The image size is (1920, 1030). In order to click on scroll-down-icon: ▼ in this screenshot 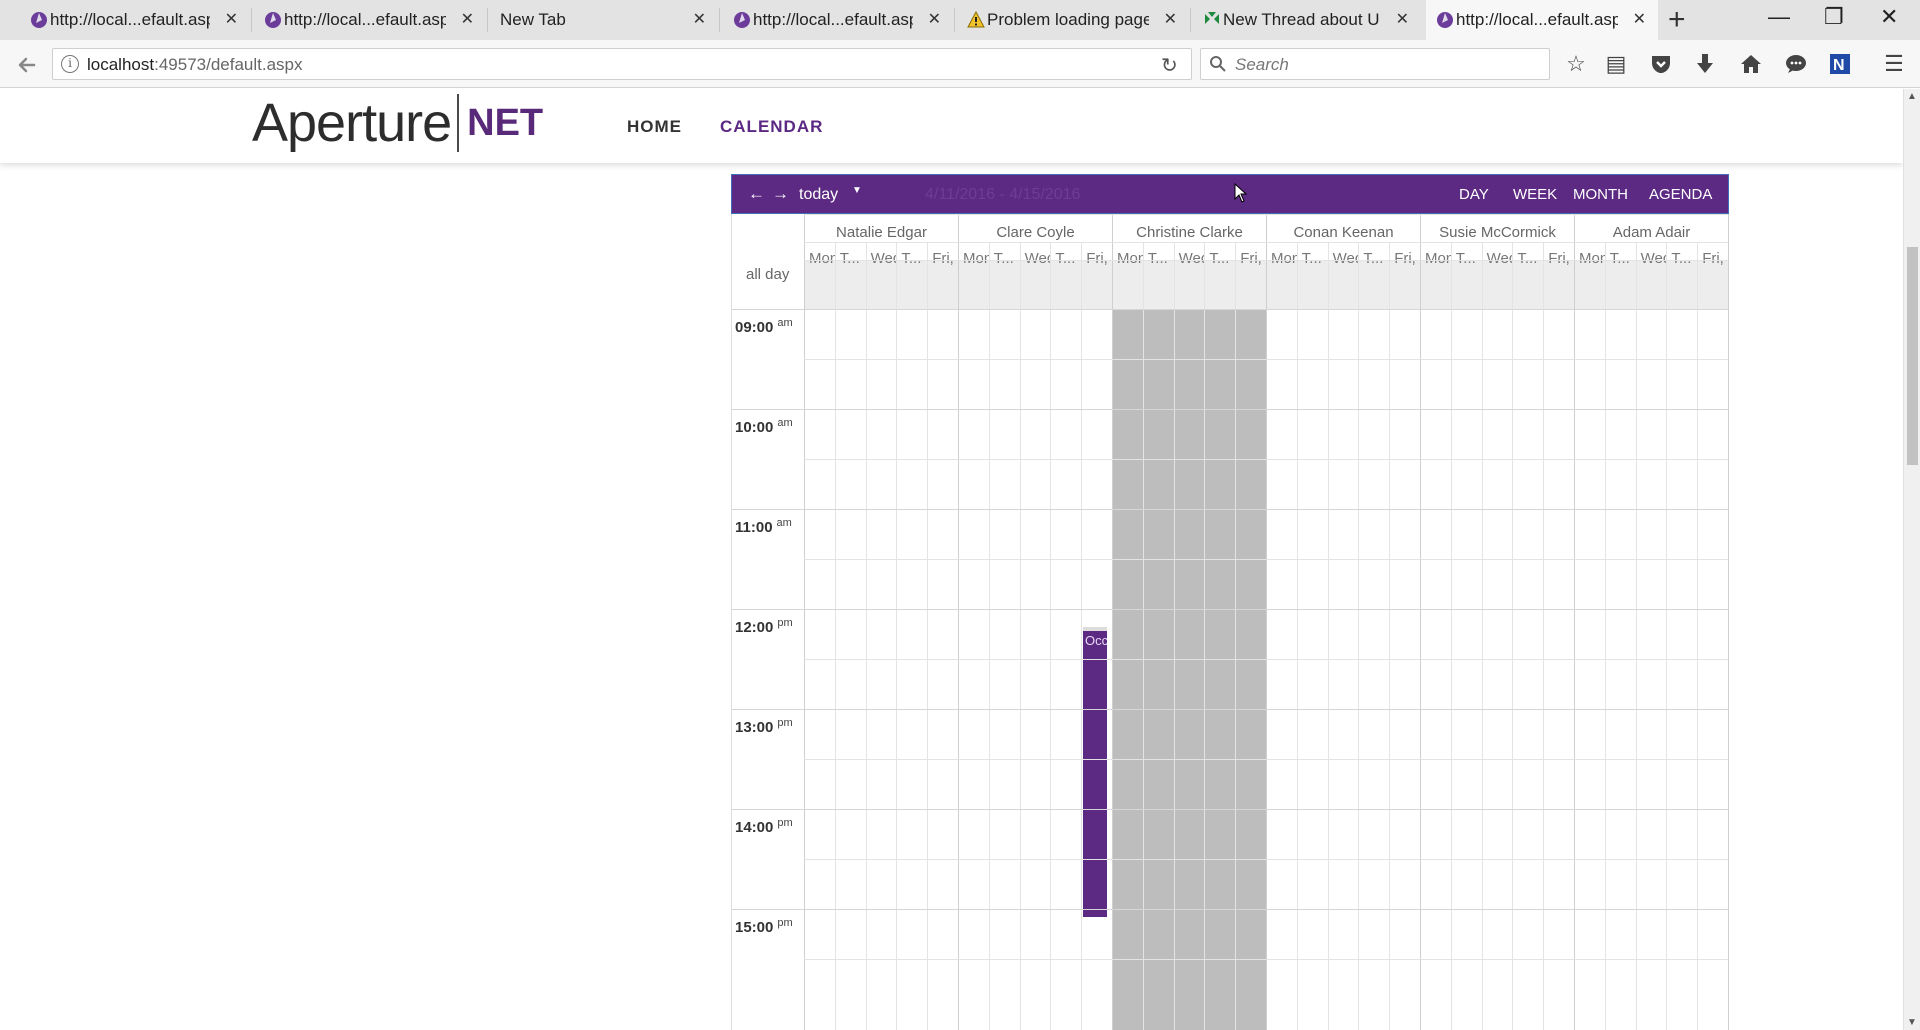, I will do `click(1912, 1022)`.